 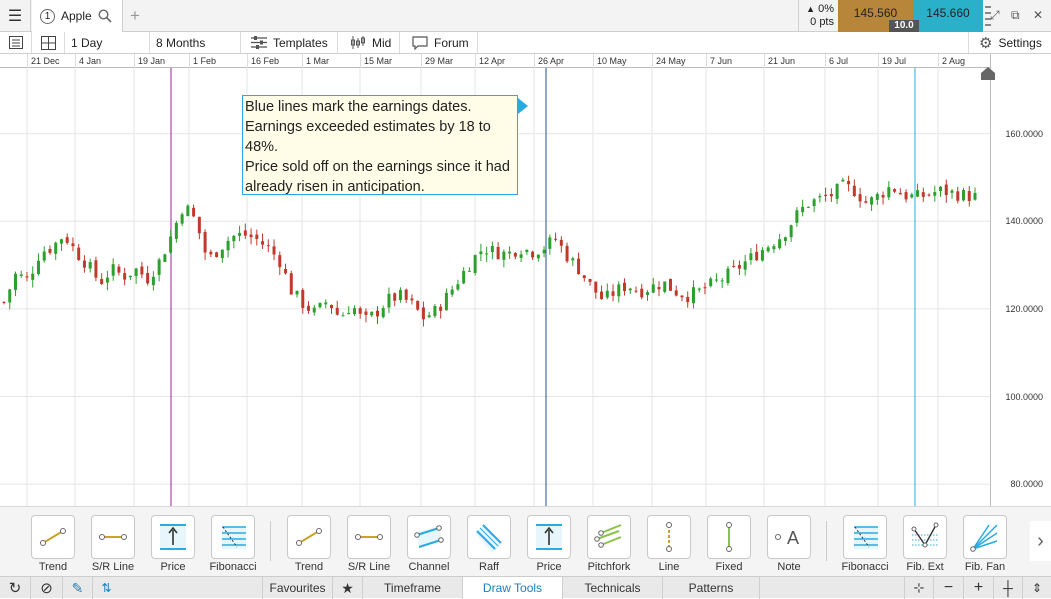 I want to click on note-icon: A, so click(x=787, y=538).